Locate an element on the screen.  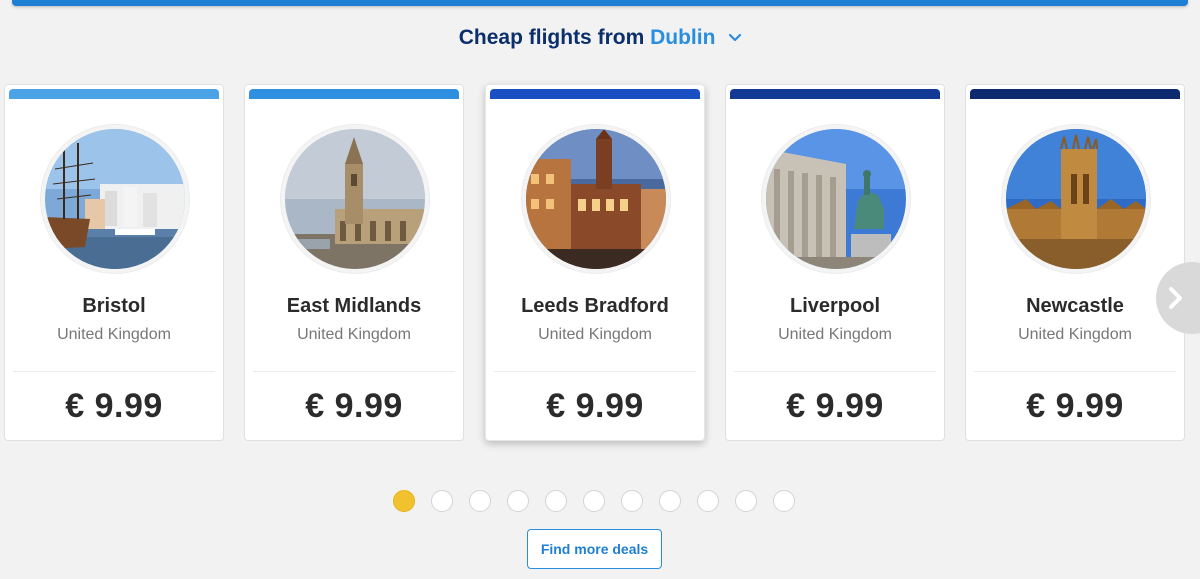
top-accent-bar is located at coordinates (600, 3).